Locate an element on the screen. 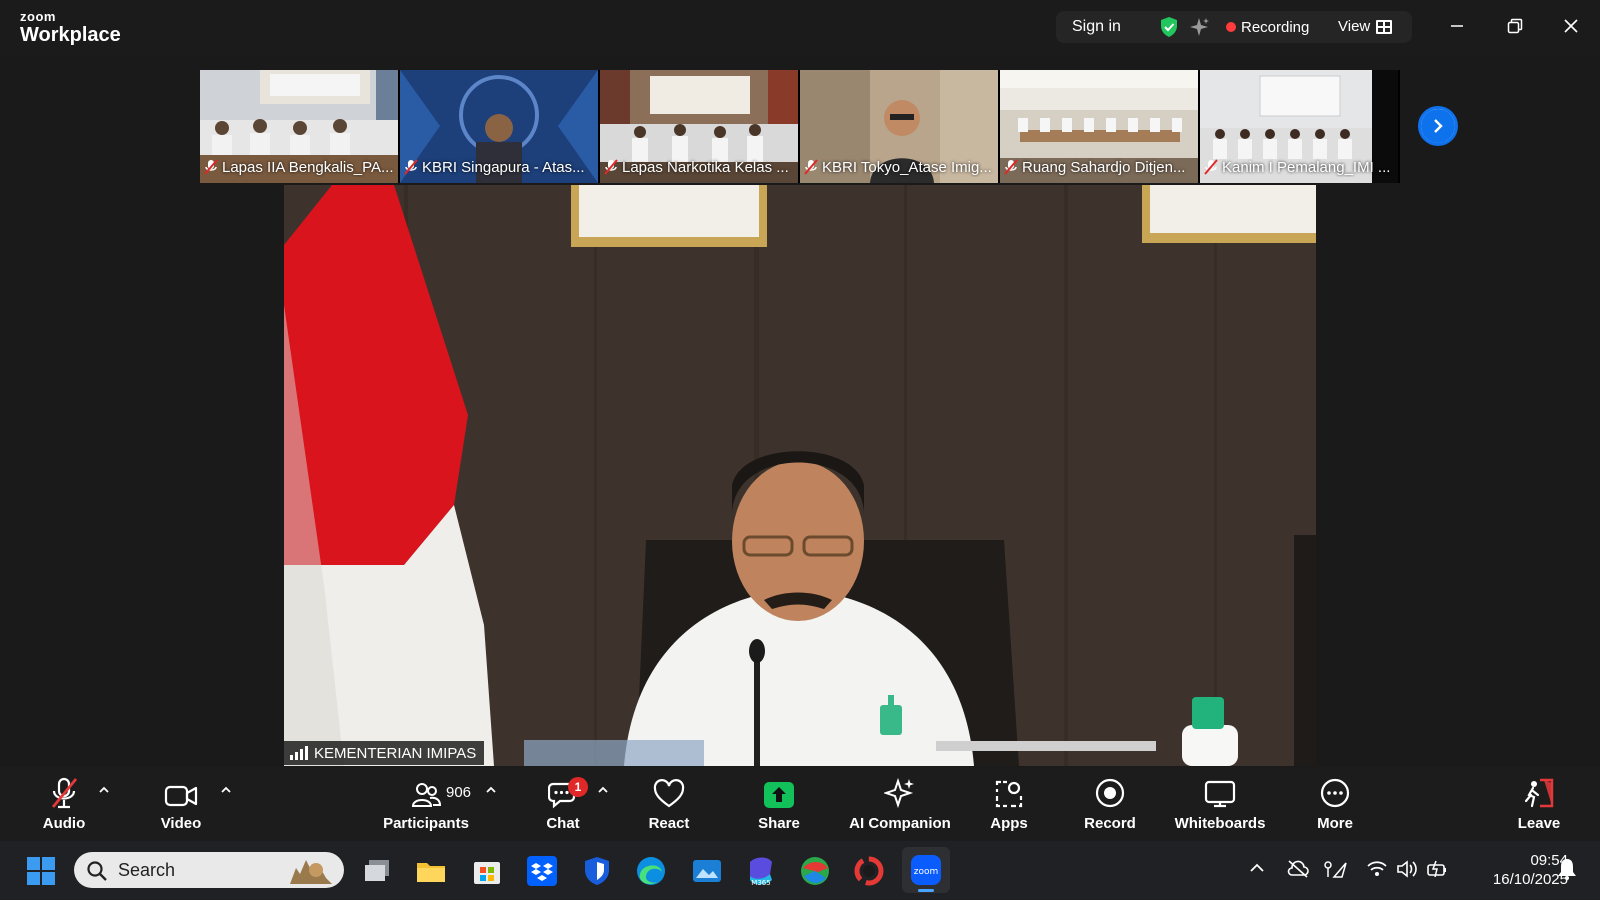  zoom-workplace-logo: zoom Workplace is located at coordinates (70, 27).